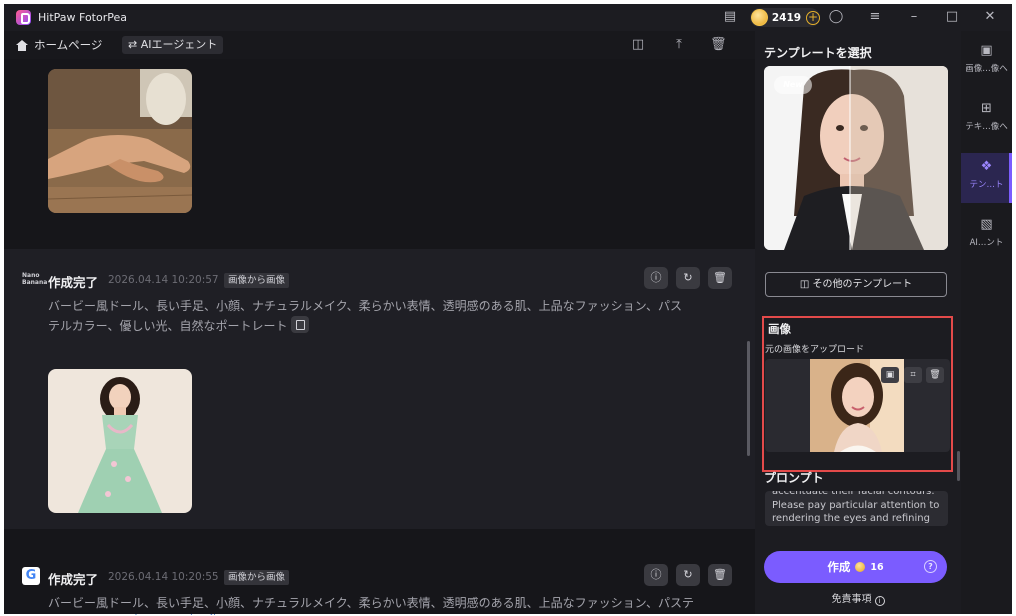 This screenshot has width=1016, height=616. Describe the element at coordinates (986, 236) in the screenshot. I see `nav-ai-agent: ▧ AI…ント` at that location.